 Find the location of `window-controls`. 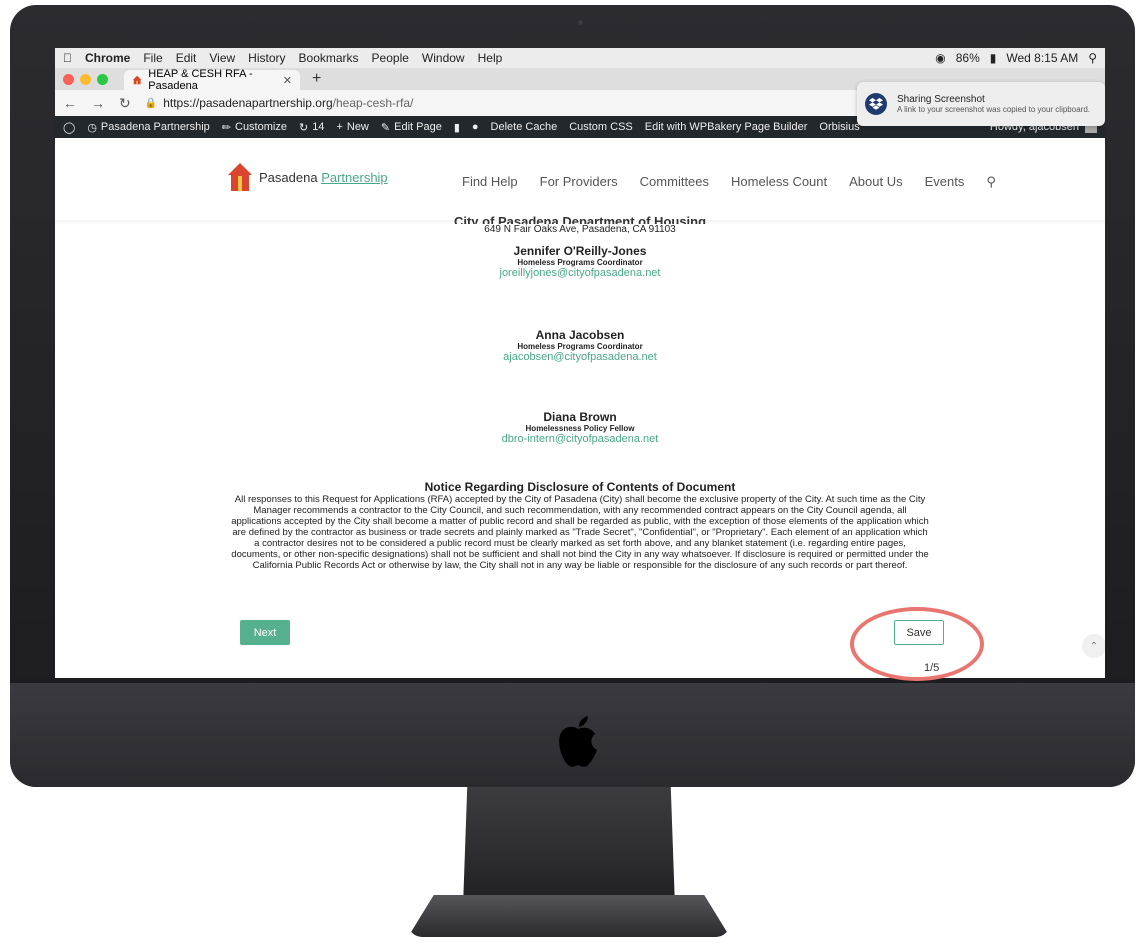

window-controls is located at coordinates (85, 79).